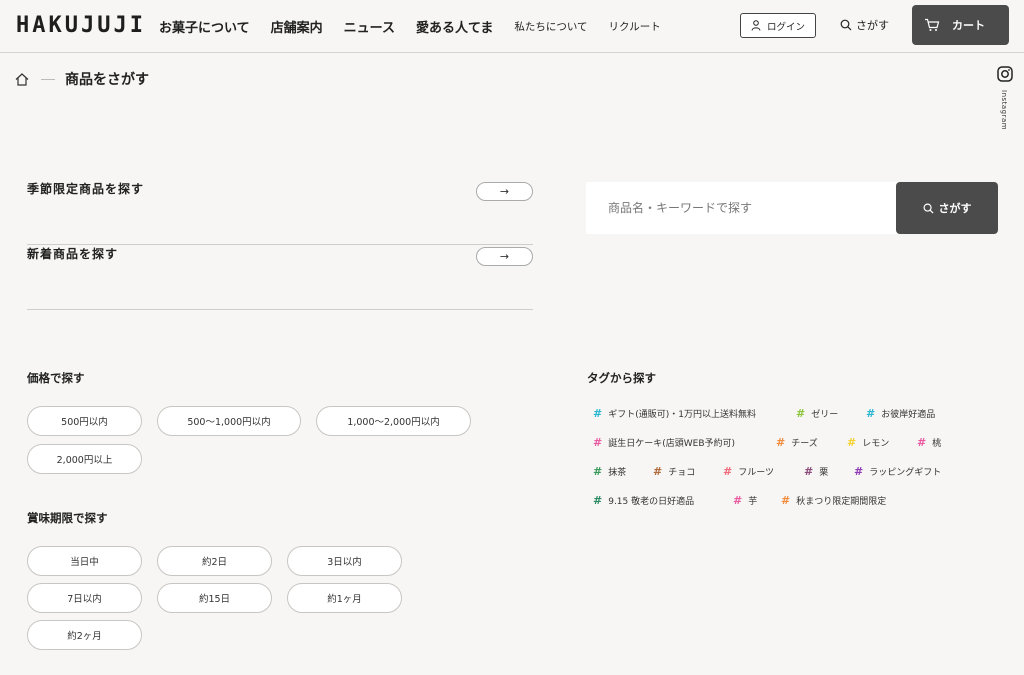 Image resolution: width=1024 pixels, height=675 pixels. What do you see at coordinates (617, 473) in the screenshot?
I see `tag-label: 抹茶` at bounding box center [617, 473].